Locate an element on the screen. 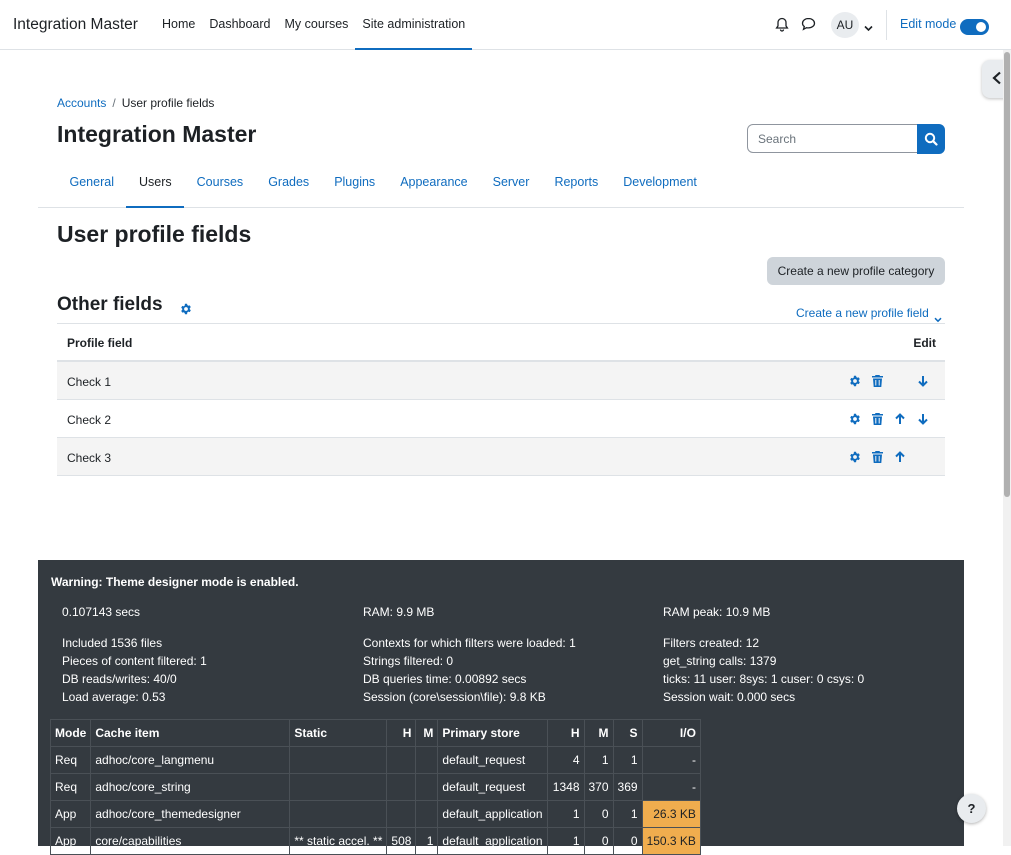 This screenshot has height=855, width=1011. nav-home: Home is located at coordinates (178, 25).